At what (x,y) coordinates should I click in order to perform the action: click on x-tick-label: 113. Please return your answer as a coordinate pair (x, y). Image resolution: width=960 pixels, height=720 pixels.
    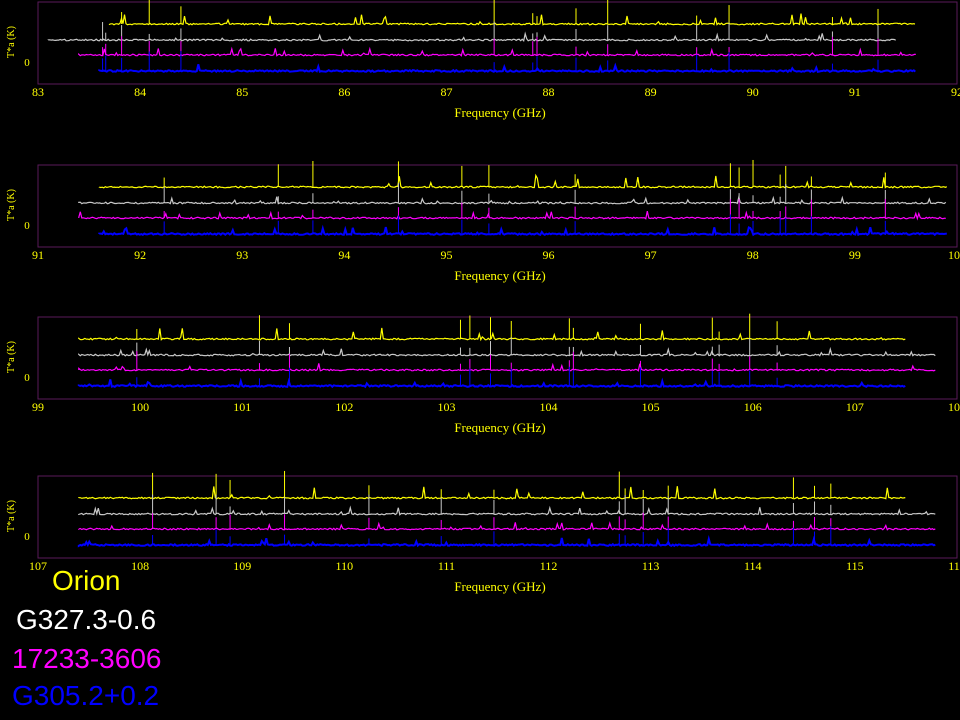
    Looking at the image, I should click on (651, 566).